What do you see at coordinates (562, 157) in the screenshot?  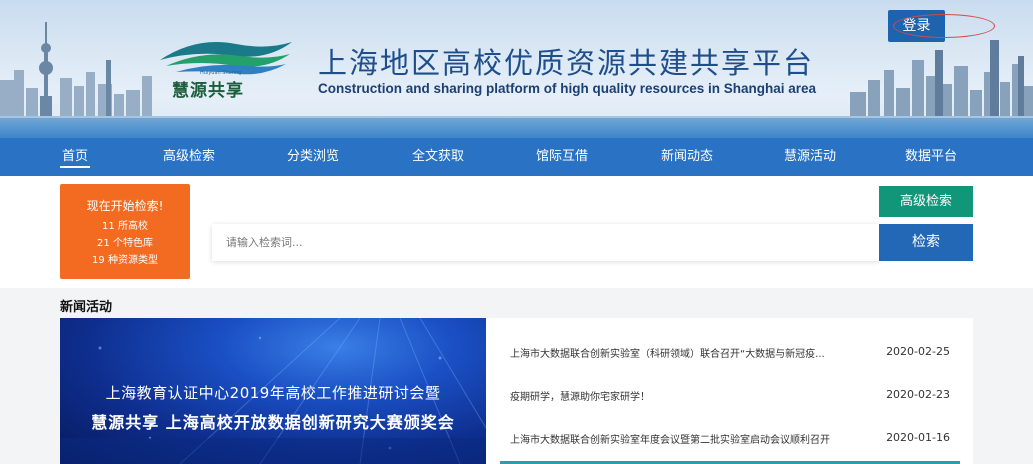 I see `nav-item-interlibrary-loan: 馆际互借` at bounding box center [562, 157].